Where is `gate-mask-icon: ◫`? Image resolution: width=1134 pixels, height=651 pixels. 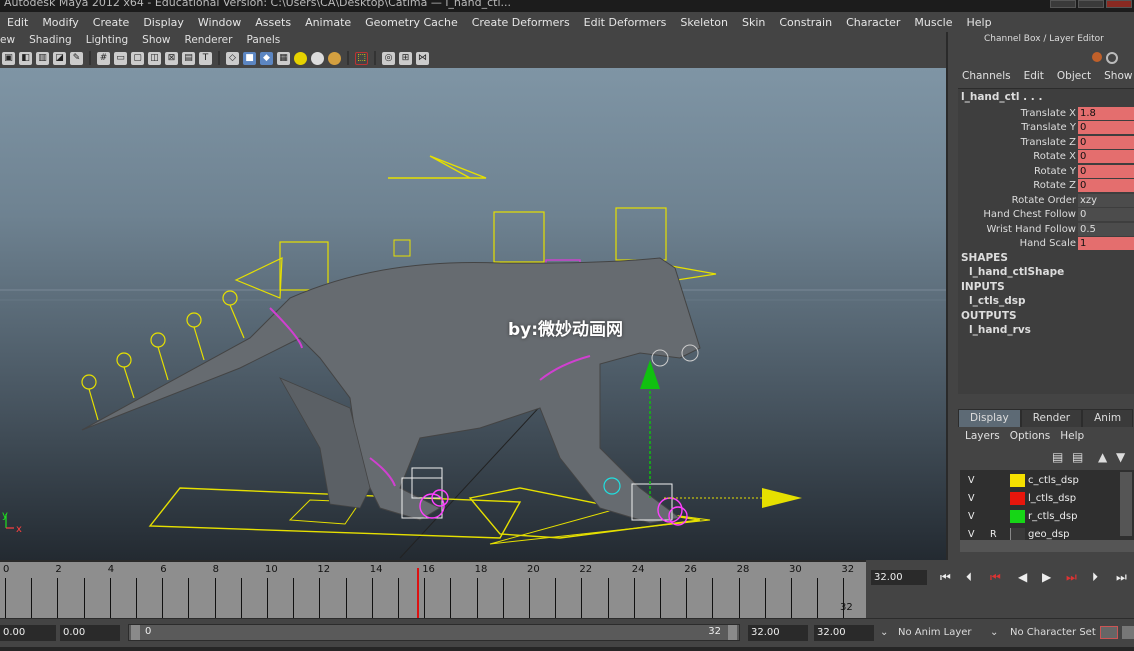 gate-mask-icon: ◫ is located at coordinates (154, 58).